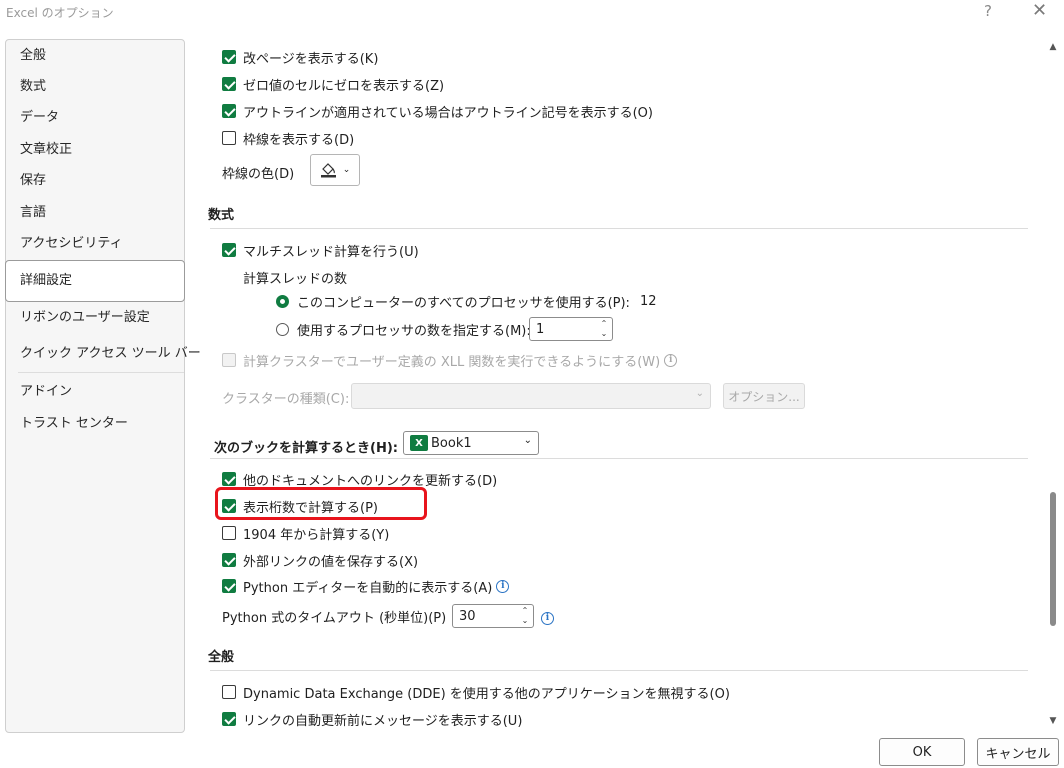 The height and width of the screenshot is (768, 1064). I want to click on outline-symbols-label: アウトラインが適用されている場合はアウトライン記号を表示する(O), so click(448, 113).